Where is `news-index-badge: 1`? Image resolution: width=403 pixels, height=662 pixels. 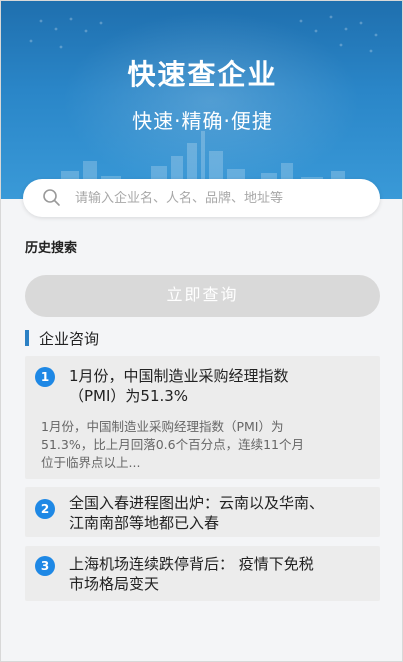
news-index-badge: 1 is located at coordinates (45, 377).